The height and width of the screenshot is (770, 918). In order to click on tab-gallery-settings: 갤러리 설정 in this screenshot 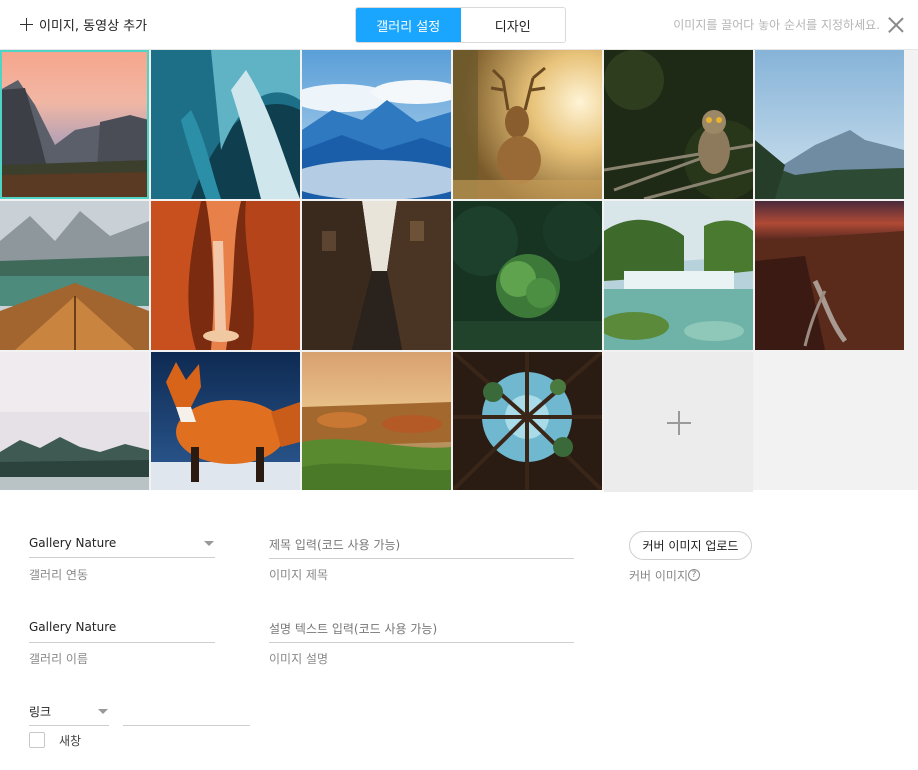, I will do `click(408, 25)`.